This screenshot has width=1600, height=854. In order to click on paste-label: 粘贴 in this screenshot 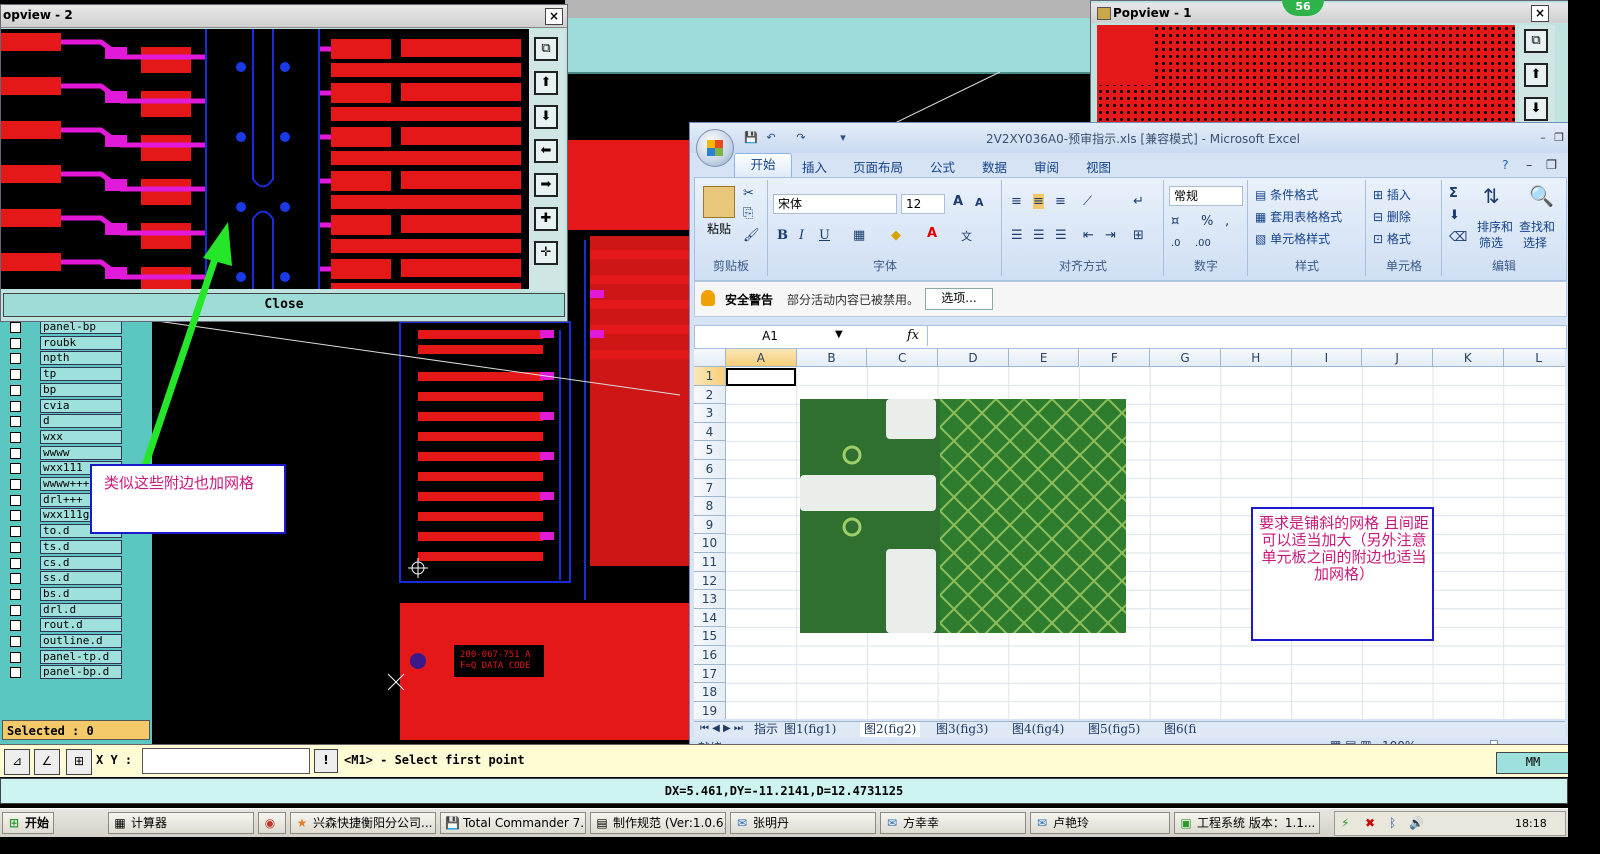, I will do `click(719, 228)`.